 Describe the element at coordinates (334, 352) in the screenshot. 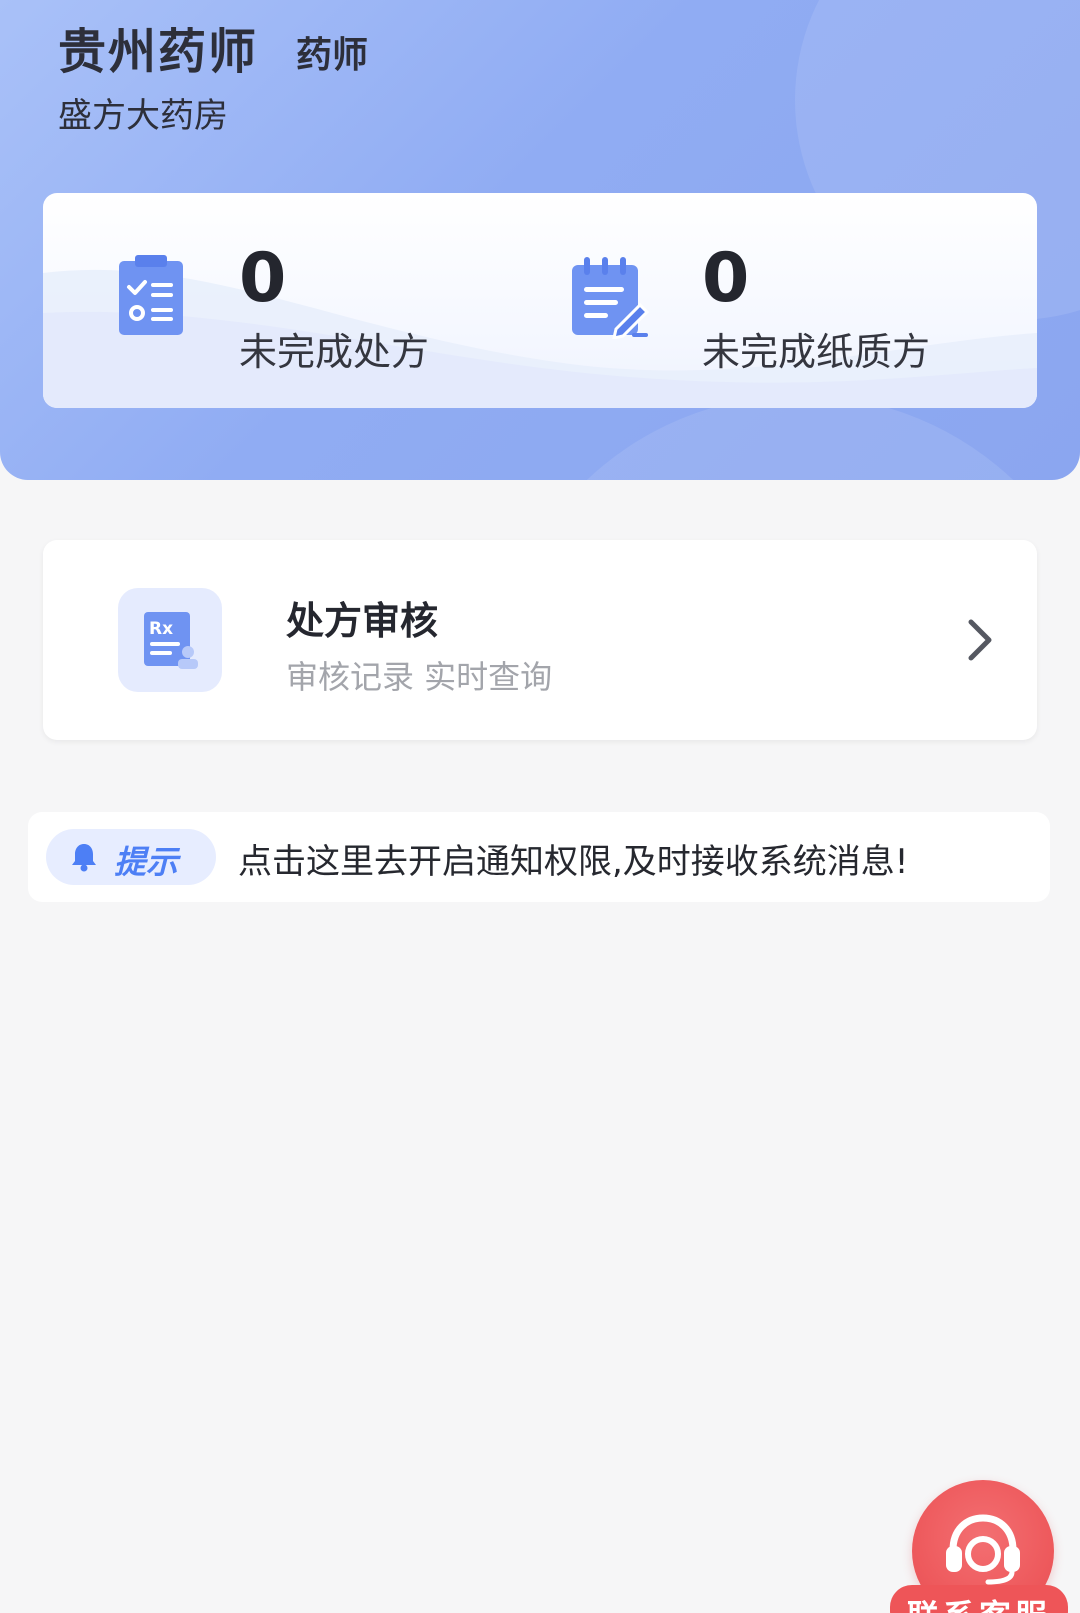

I see `stat-label: 未完成处方` at that location.